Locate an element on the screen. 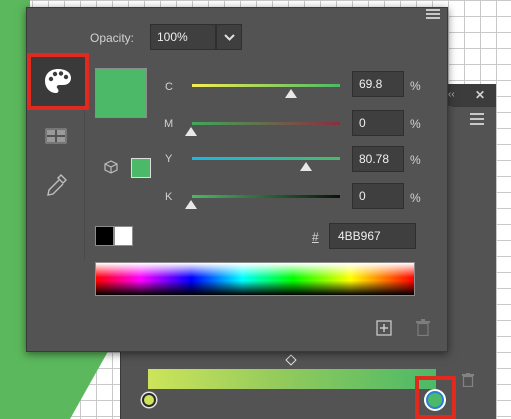  magenta-unit: % is located at coordinates (415, 124).